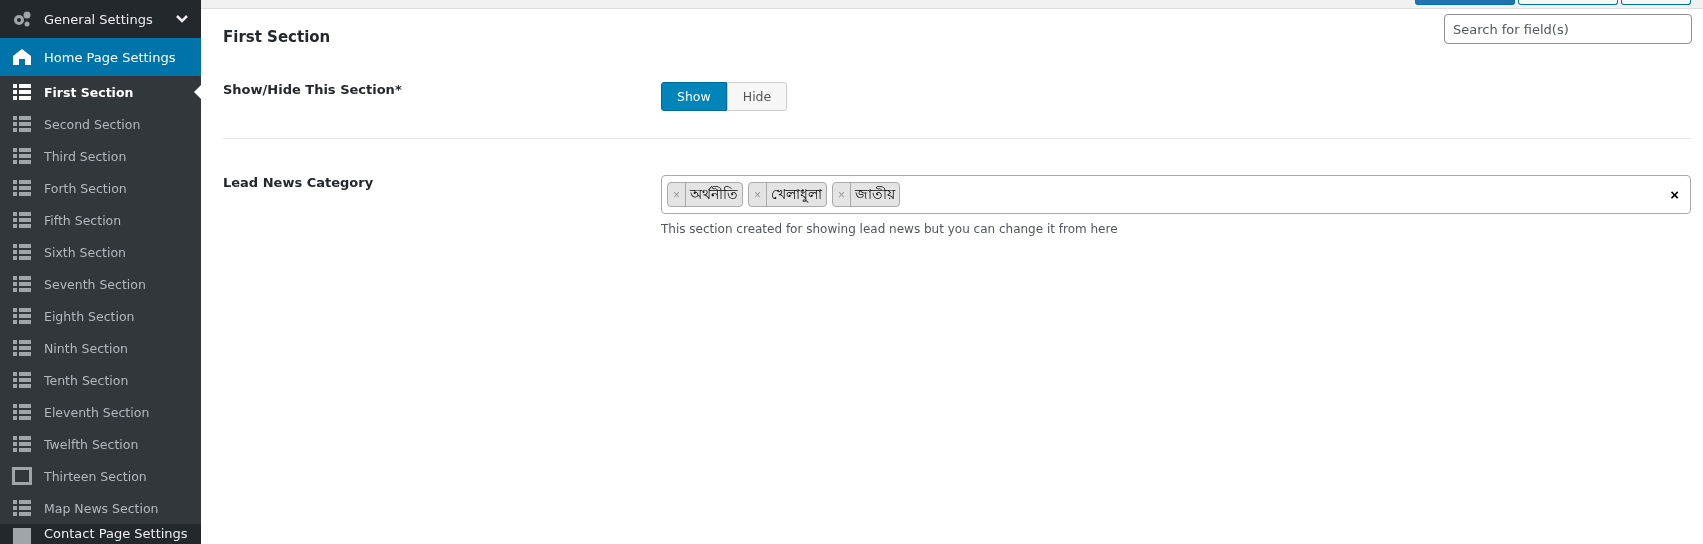  I want to click on menu-item: Contact Page Settings, so click(100, 534).